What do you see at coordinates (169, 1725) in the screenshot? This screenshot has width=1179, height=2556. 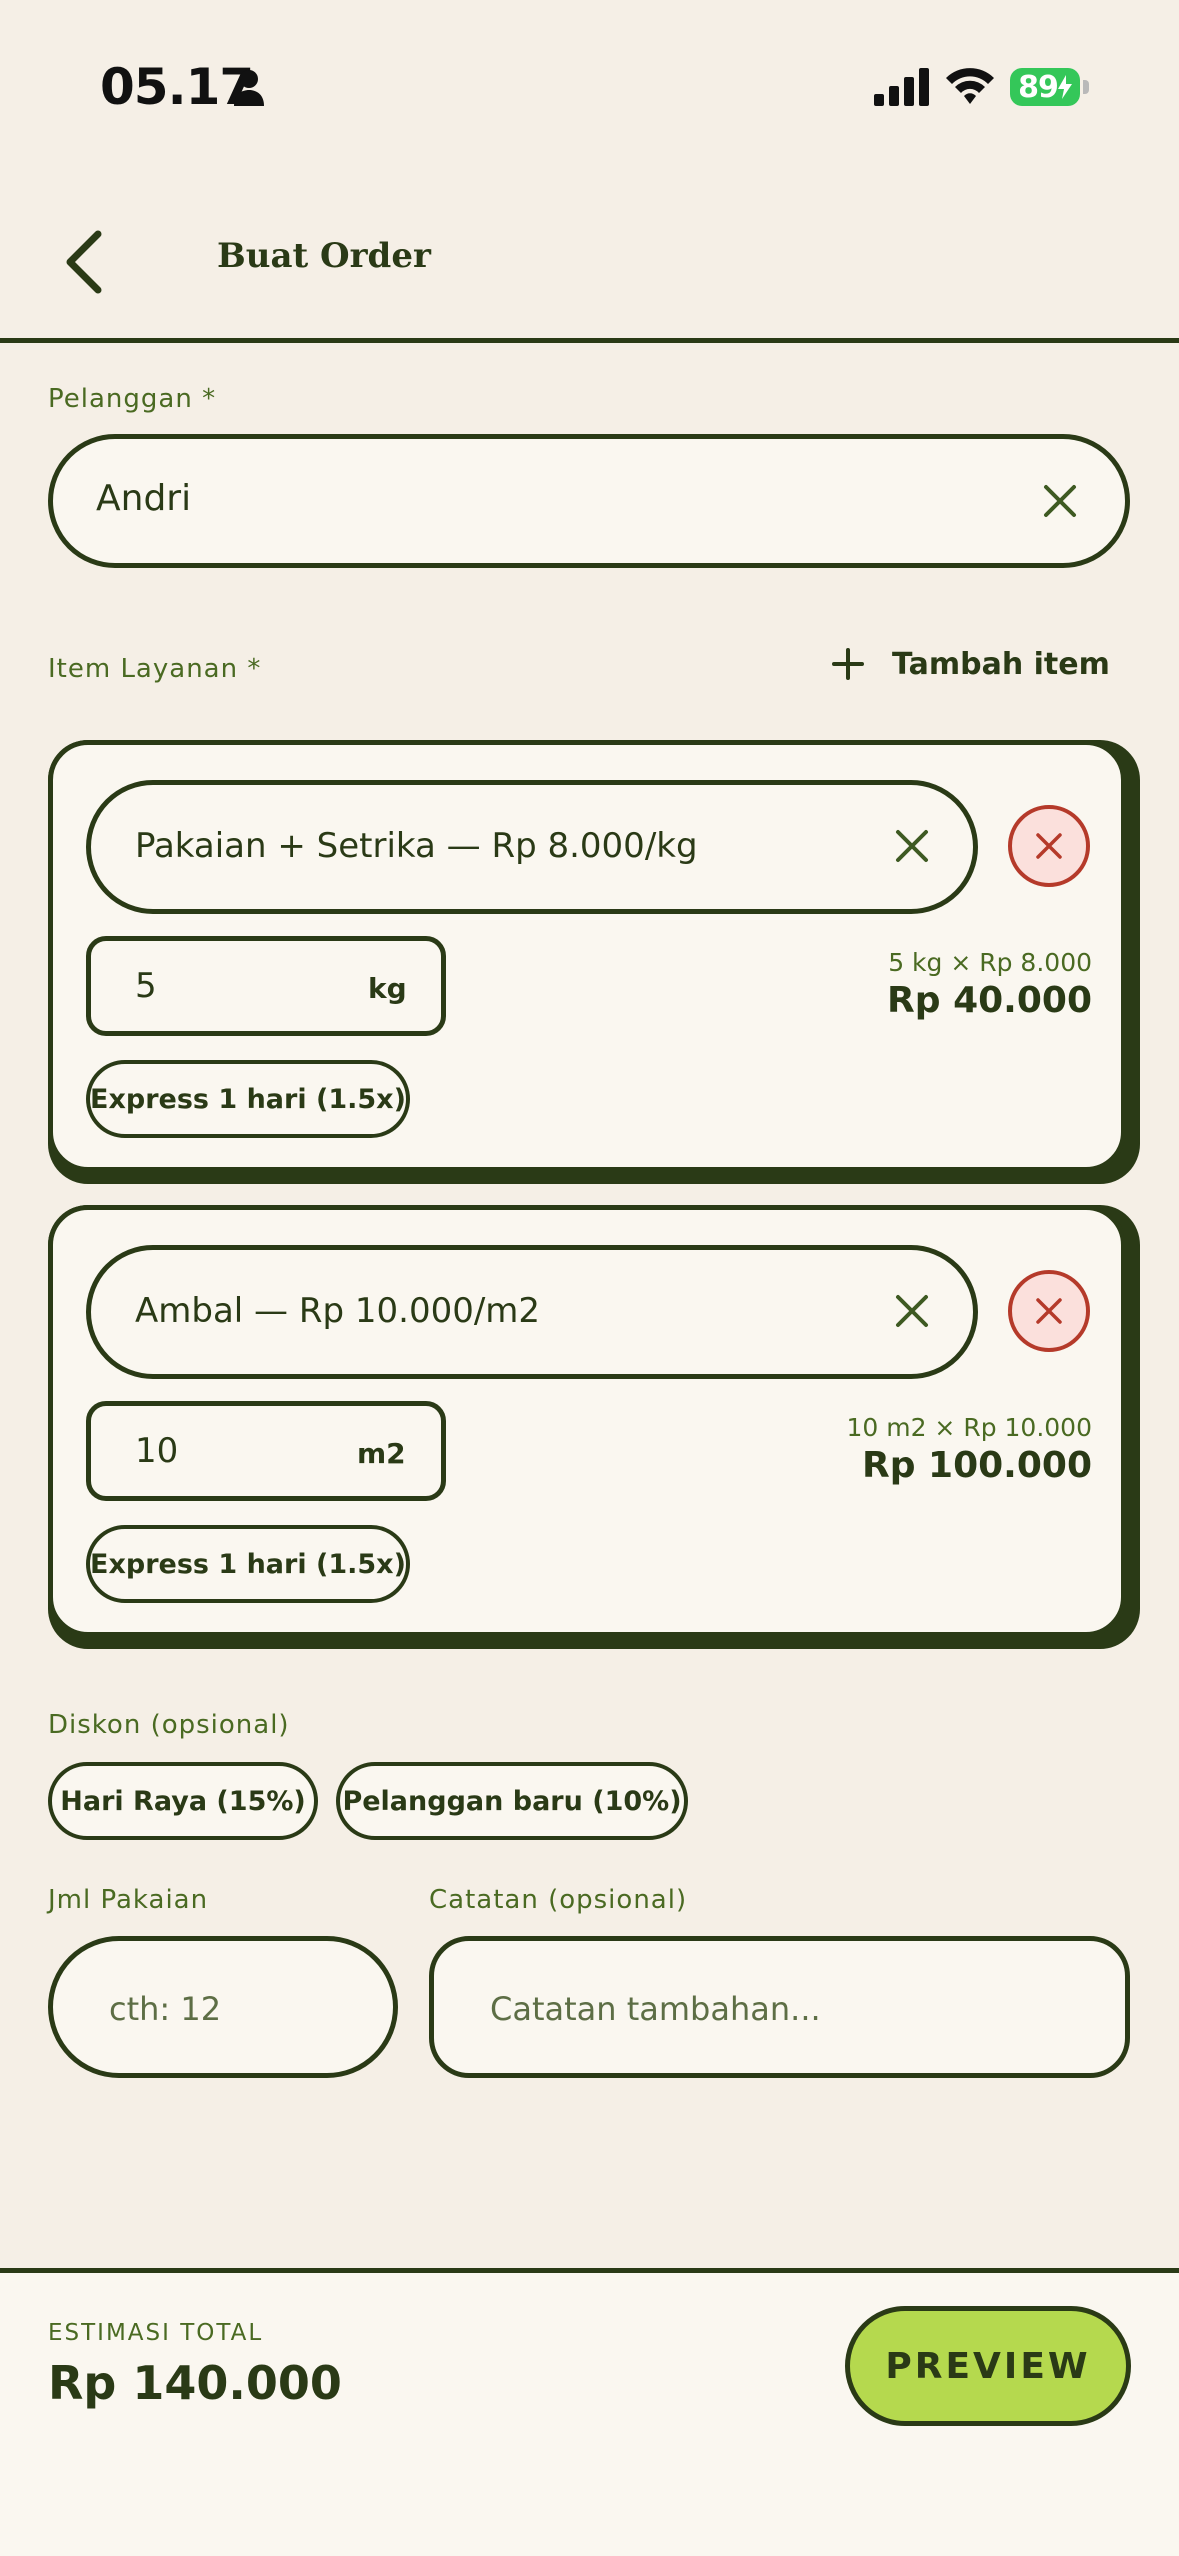 I see `discount-label: Diskon (opsional)` at bounding box center [169, 1725].